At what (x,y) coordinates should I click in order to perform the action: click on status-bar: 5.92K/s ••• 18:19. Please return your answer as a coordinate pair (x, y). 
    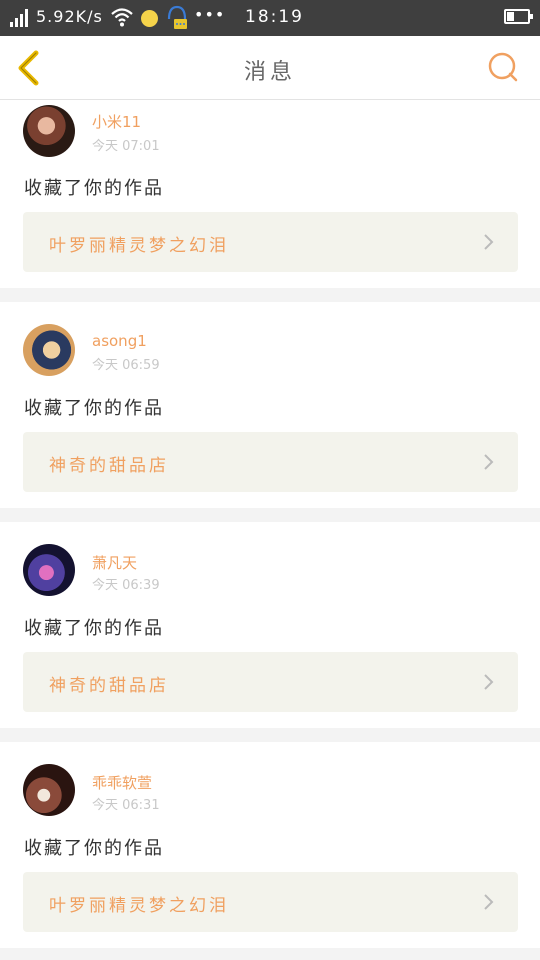
    Looking at the image, I should click on (270, 18).